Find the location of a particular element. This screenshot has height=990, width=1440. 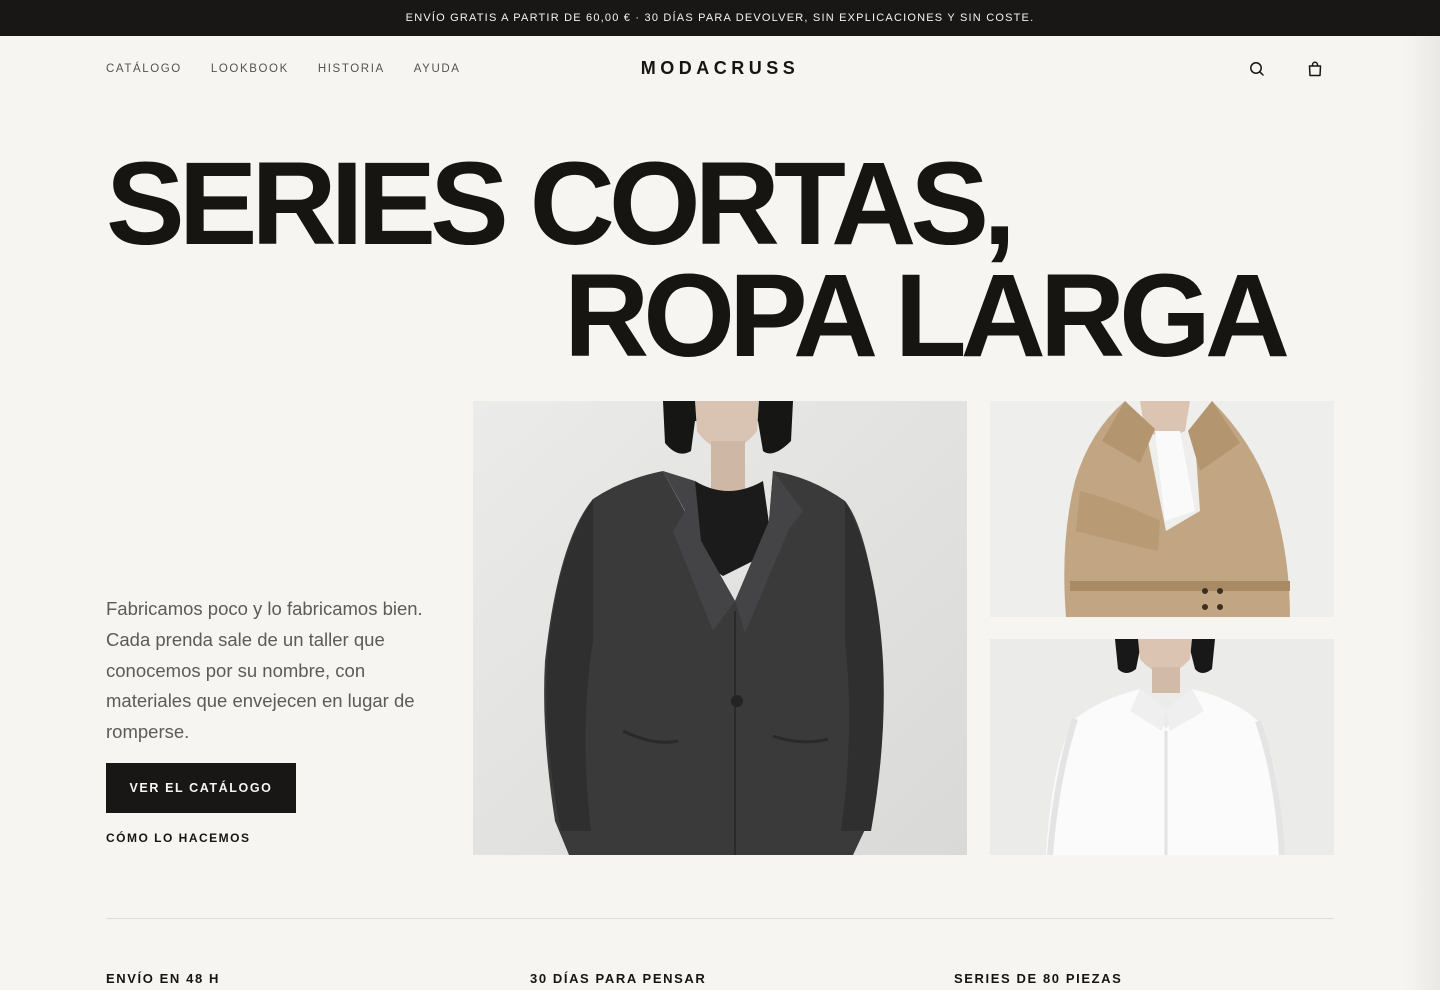

feature-series: SERIES DE 80 PIEZAS is located at coordinates (1038, 978).